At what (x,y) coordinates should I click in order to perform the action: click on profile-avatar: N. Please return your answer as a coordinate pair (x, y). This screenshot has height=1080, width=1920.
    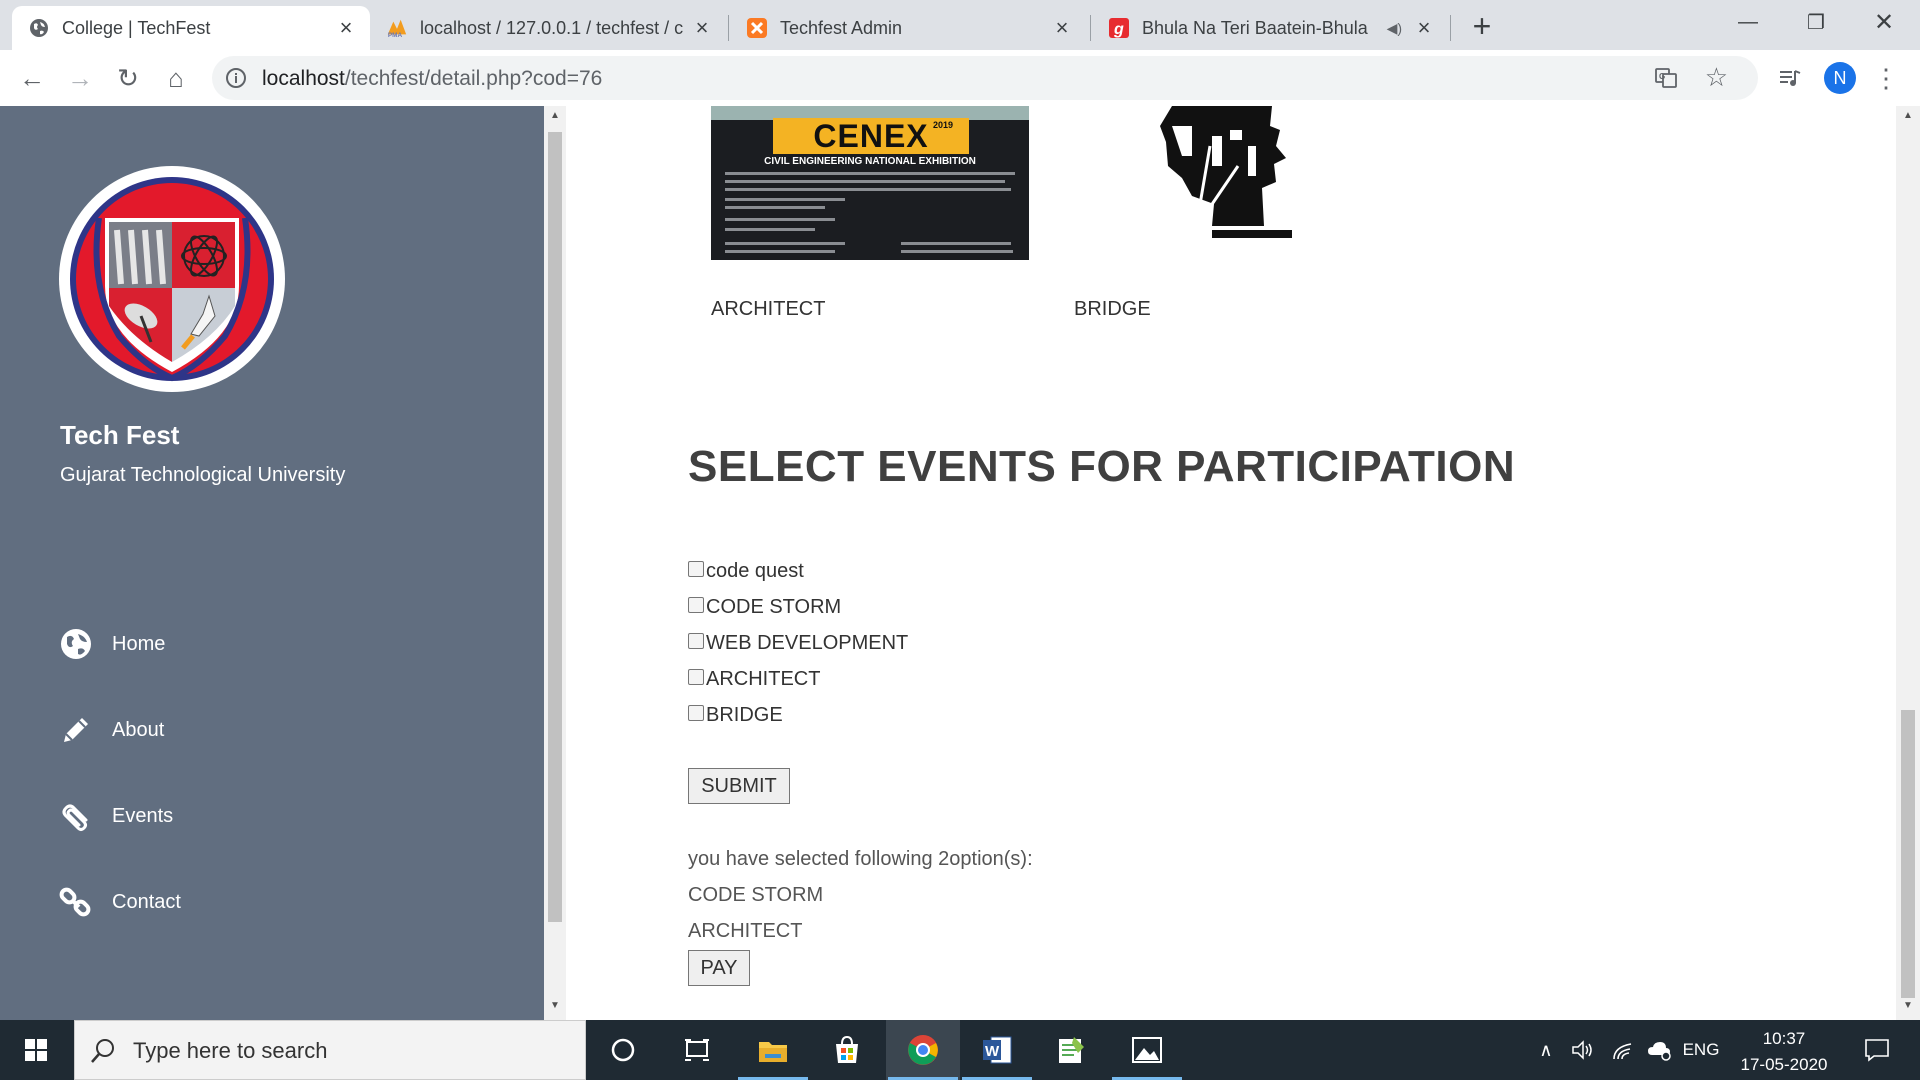
    Looking at the image, I should click on (1840, 78).